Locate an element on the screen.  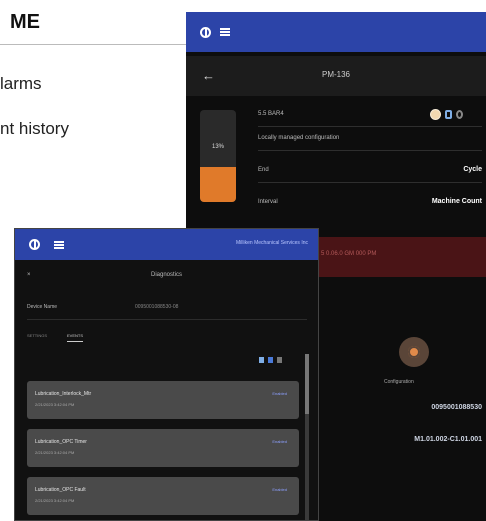
event-name: Lubrication_OPC Fault is located at coordinates (60, 490).